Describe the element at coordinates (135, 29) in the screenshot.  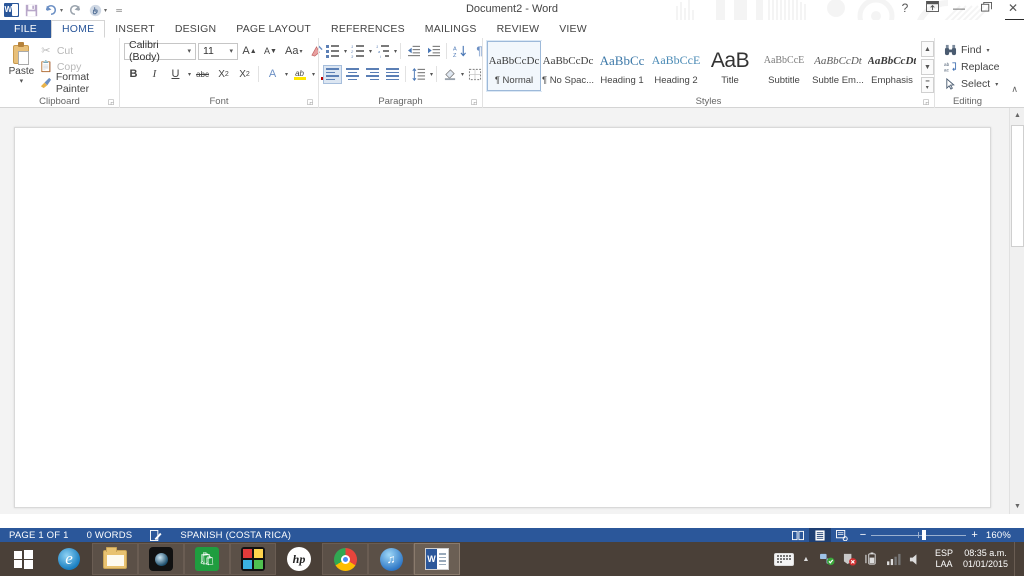
I see `tab-insert: INSERT` at that location.